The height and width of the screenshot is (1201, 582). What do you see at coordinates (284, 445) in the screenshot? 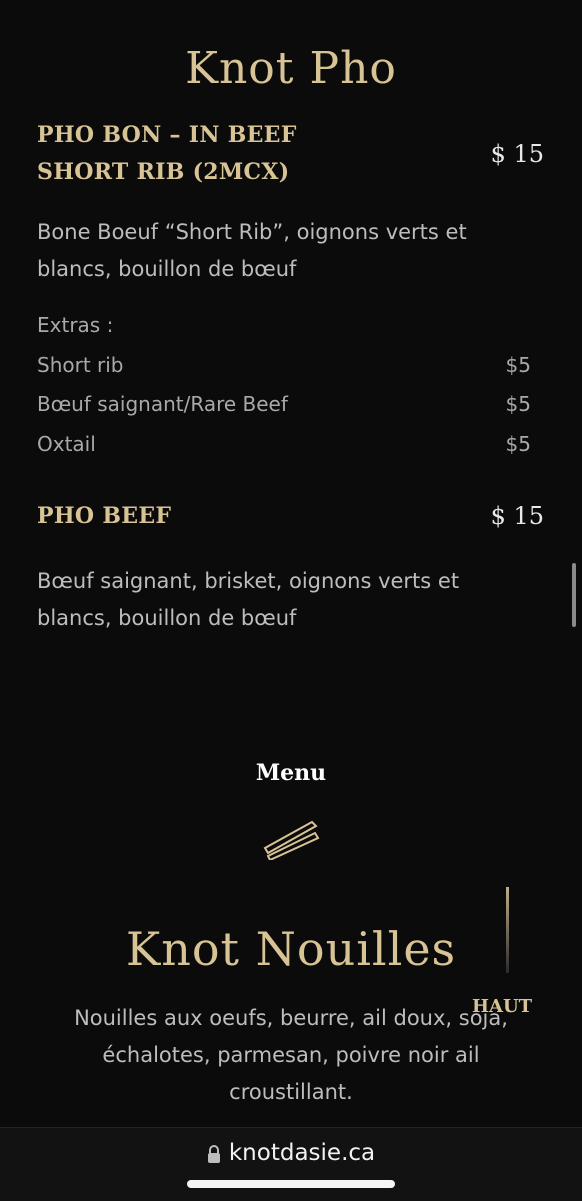
I see `extra-row: Oxtail $5` at bounding box center [284, 445].